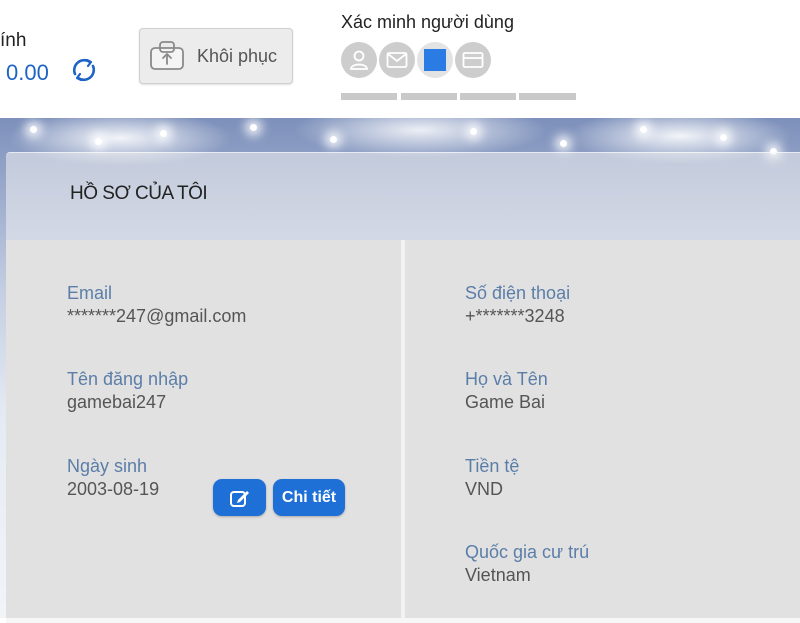 The image size is (800, 623). I want to click on verification-title: Xác minh người dùng, so click(427, 22).